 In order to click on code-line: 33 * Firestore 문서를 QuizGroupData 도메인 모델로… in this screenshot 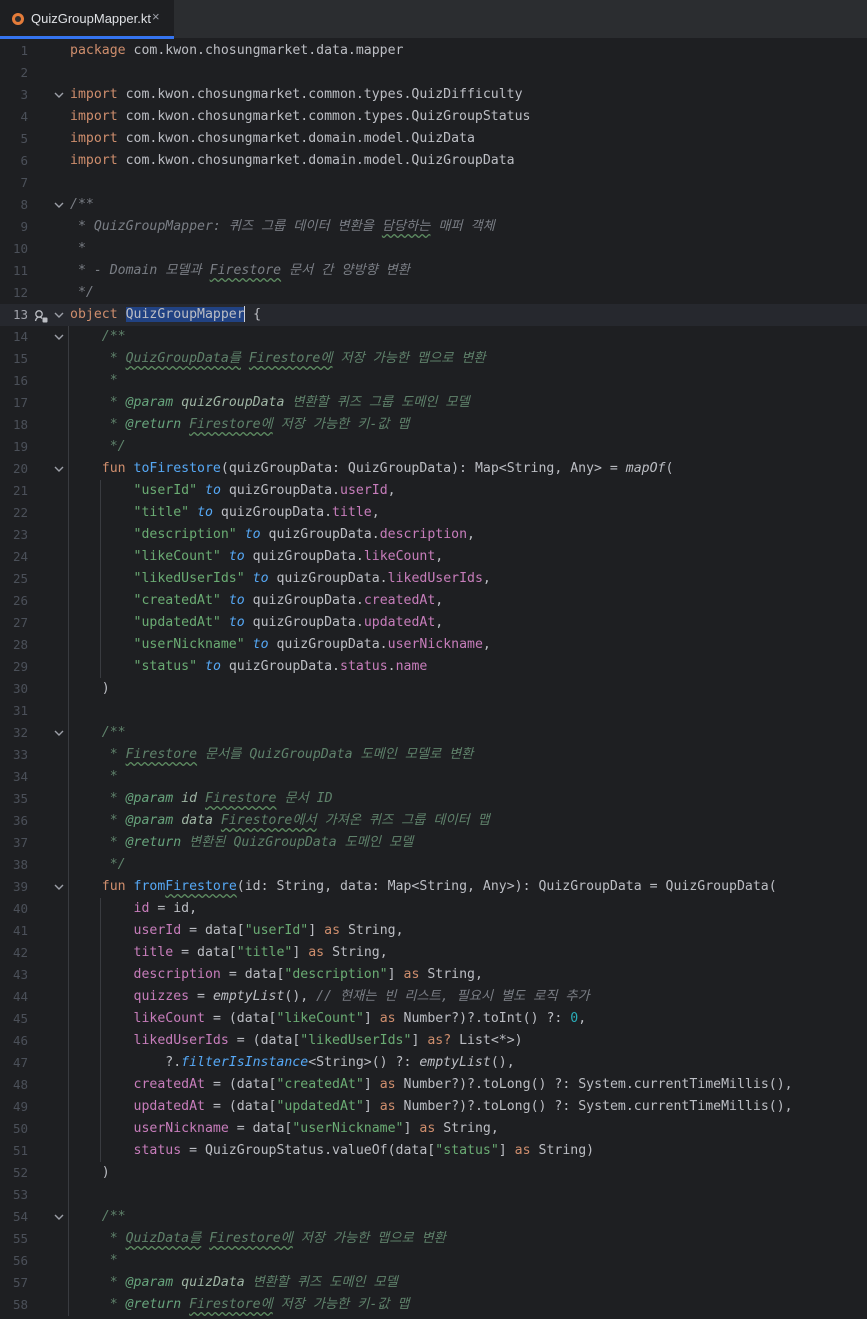, I will do `click(433, 755)`.